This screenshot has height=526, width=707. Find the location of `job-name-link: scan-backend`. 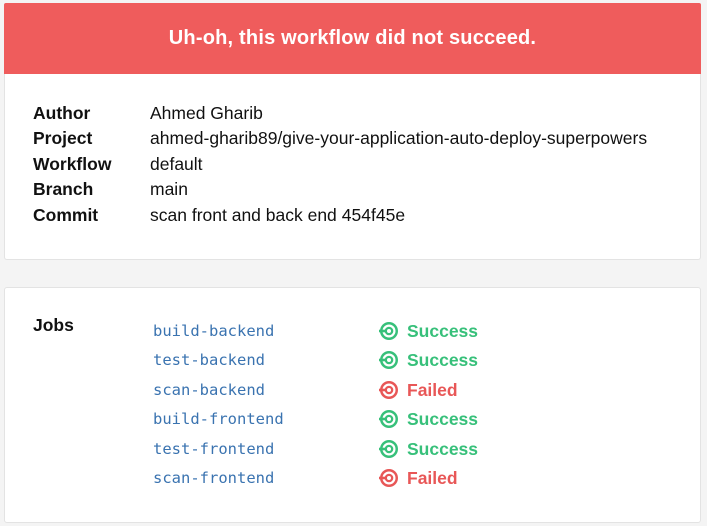

job-name-link: scan-backend is located at coordinates (266, 390).